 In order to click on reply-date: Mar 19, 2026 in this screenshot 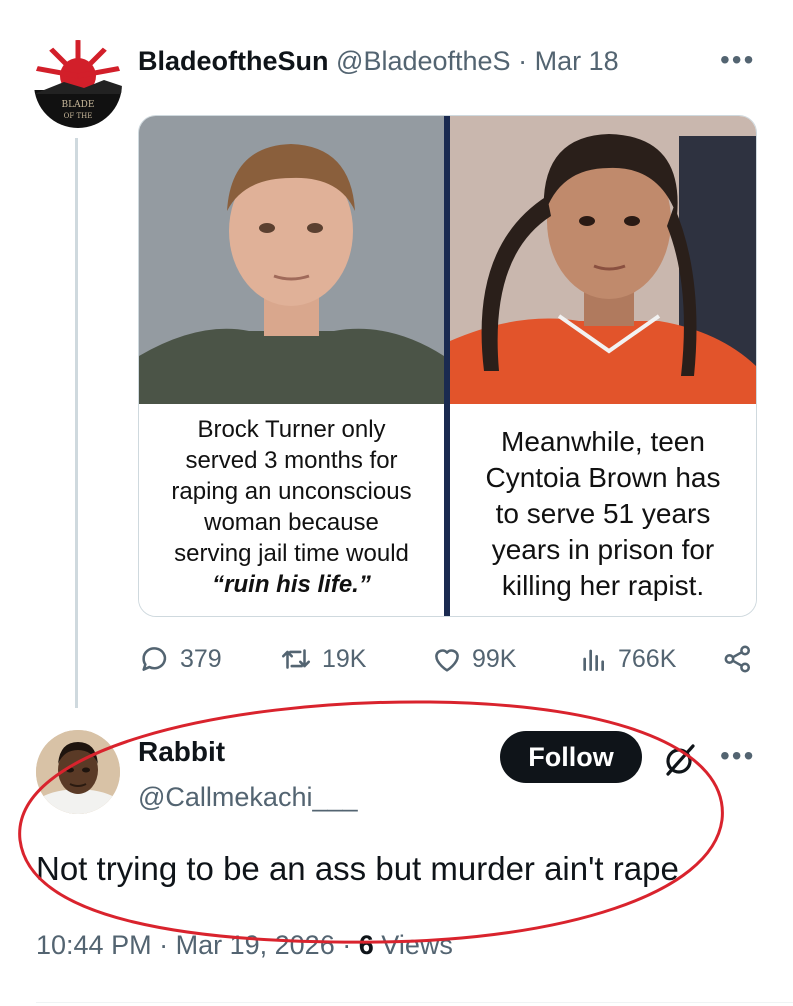, I will do `click(255, 945)`.